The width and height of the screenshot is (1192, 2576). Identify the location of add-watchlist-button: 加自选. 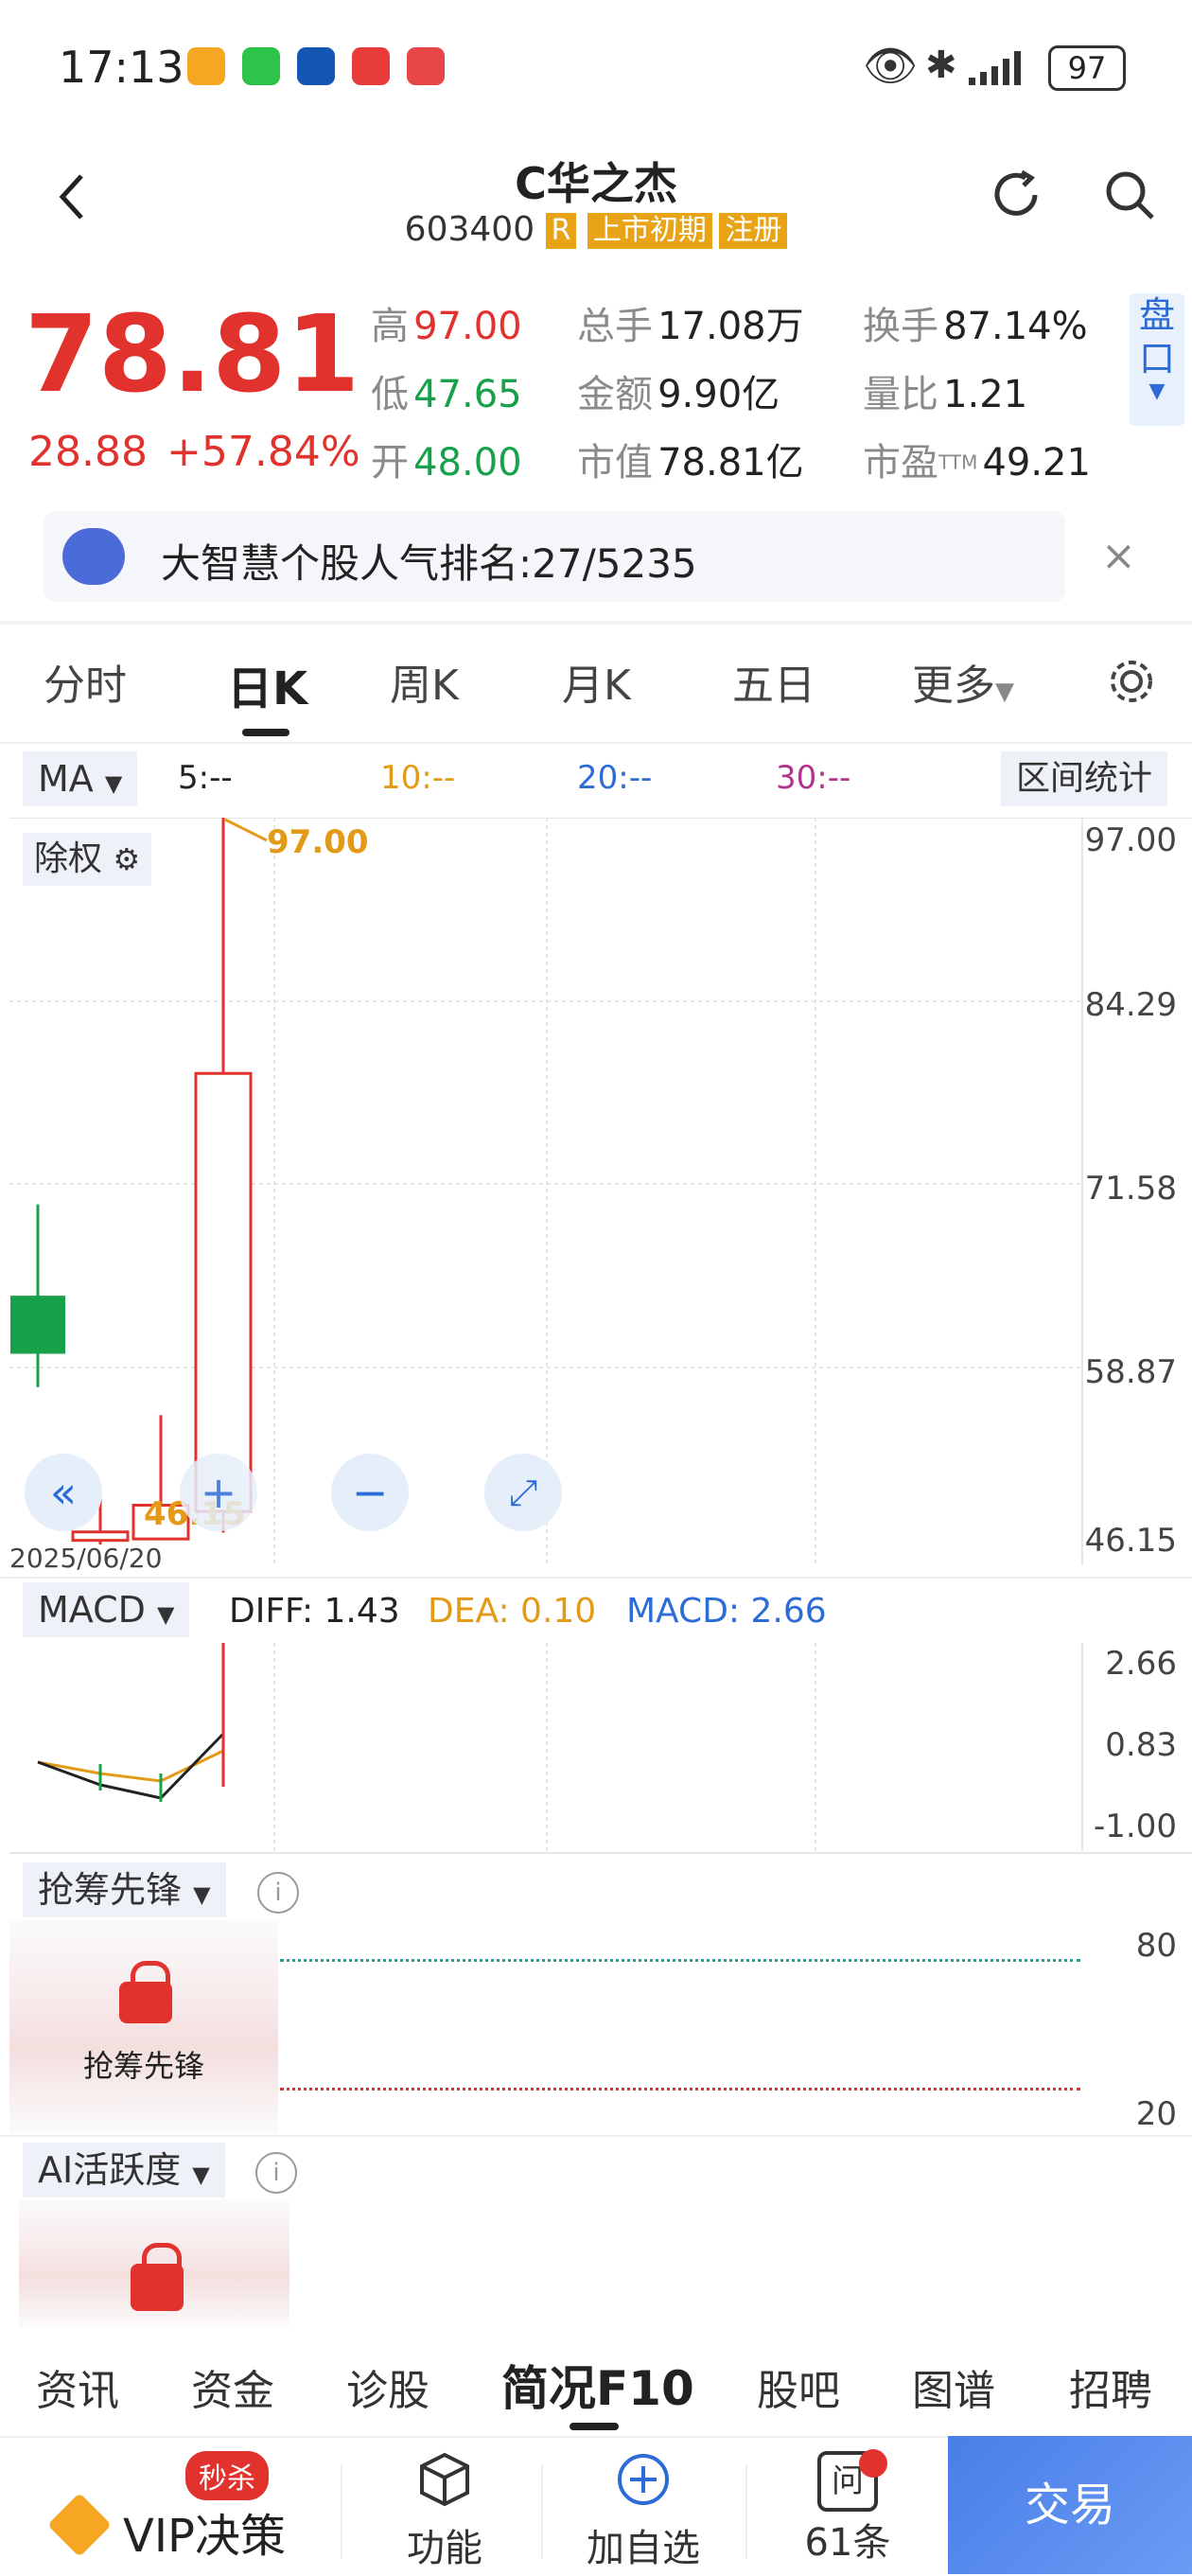
(643, 2511).